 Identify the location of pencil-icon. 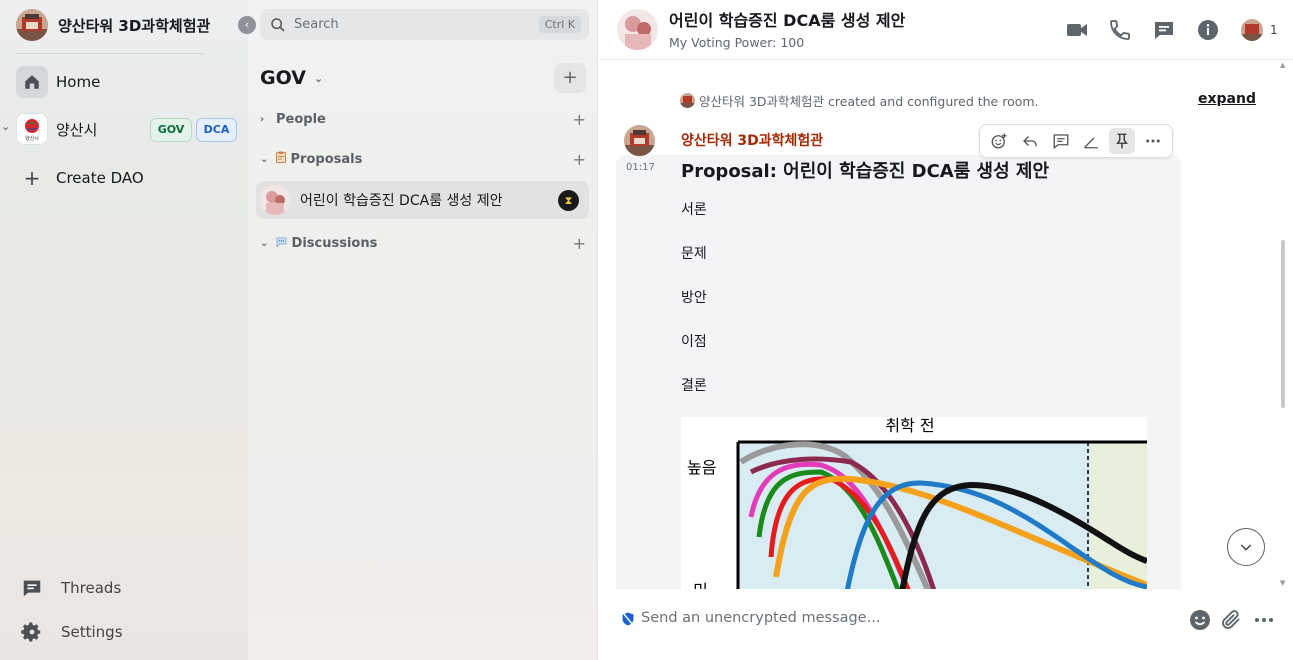
(1091, 143).